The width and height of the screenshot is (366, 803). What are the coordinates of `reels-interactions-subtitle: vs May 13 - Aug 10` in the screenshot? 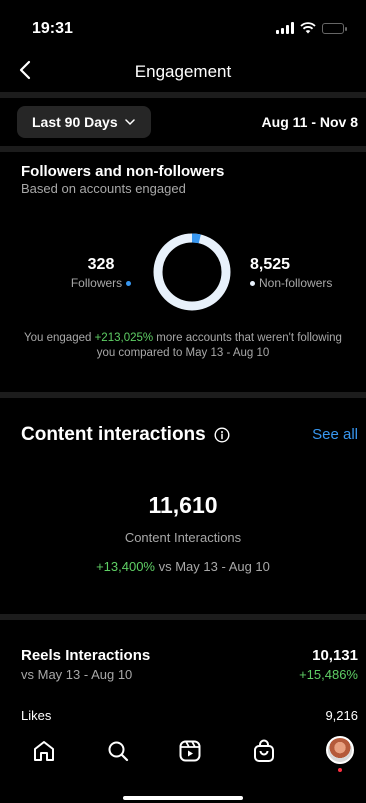 It's located at (77, 674).